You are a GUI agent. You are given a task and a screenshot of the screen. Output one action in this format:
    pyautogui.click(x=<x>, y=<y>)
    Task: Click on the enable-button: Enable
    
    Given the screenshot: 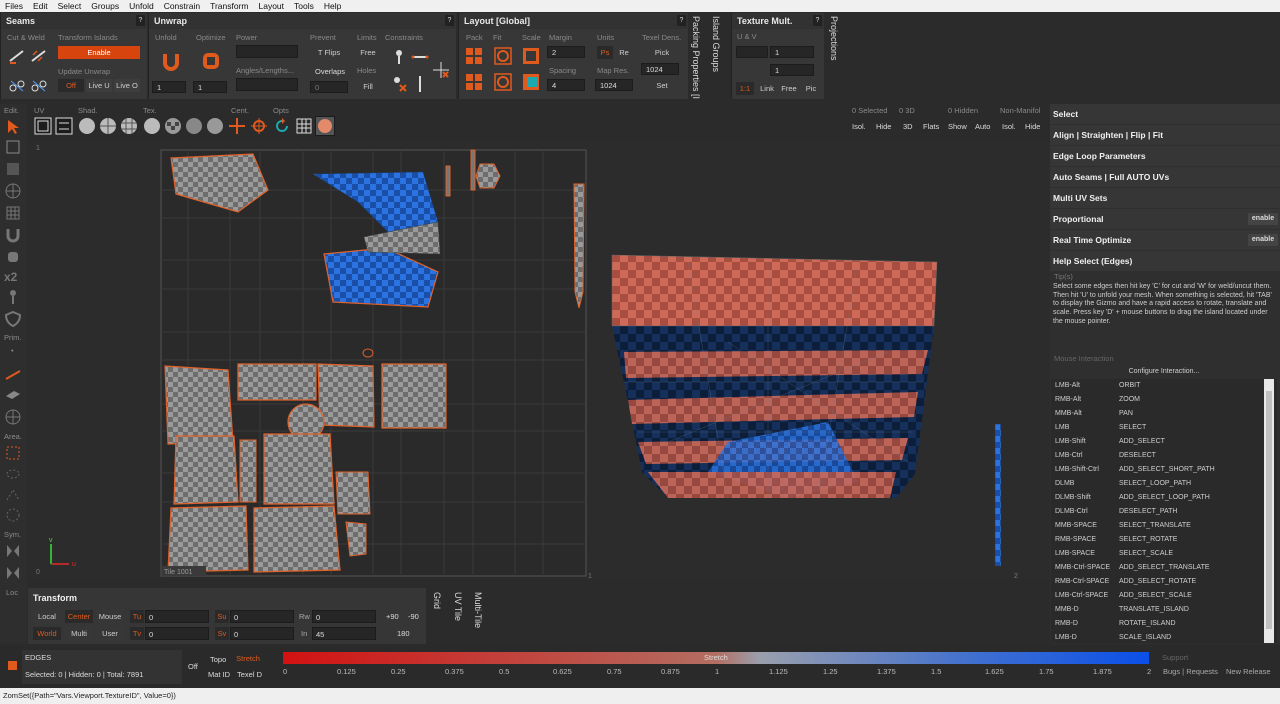 What is the action you would take?
    pyautogui.click(x=99, y=52)
    